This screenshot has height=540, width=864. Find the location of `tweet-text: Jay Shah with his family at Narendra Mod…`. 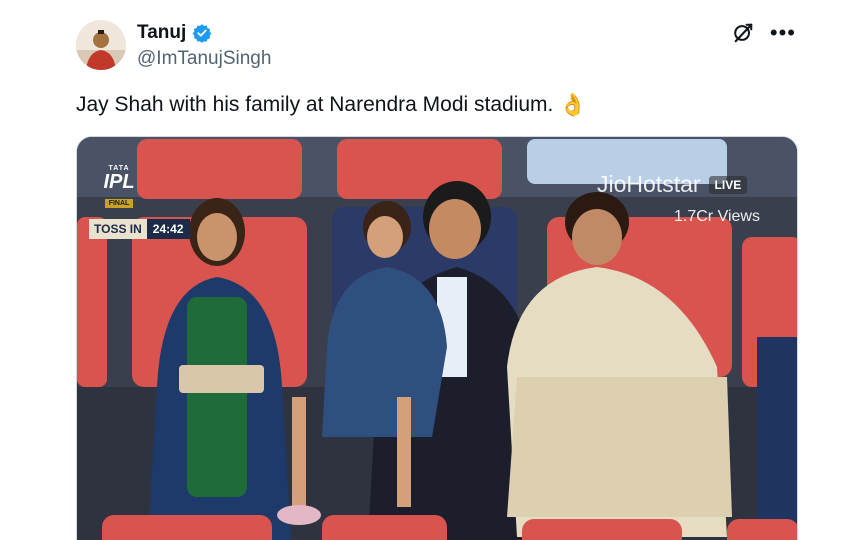

tweet-text: Jay Shah with his family at Narendra Mod… is located at coordinates (331, 105).